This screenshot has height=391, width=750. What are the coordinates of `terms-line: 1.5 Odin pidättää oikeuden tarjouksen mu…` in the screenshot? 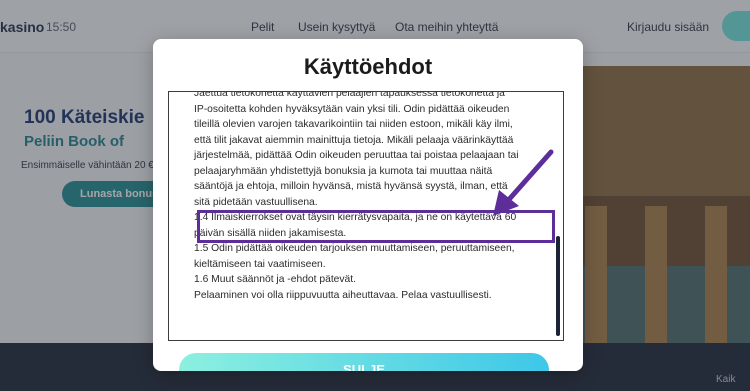 It's located at (354, 248).